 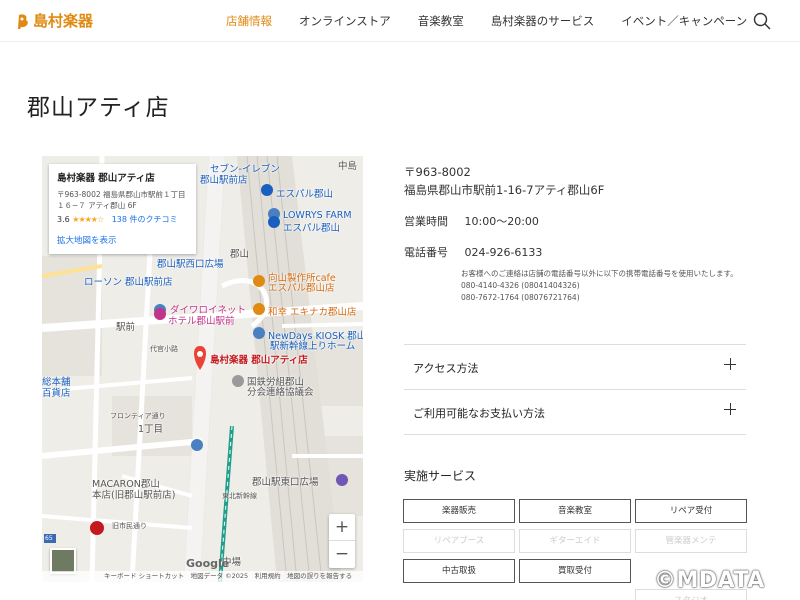 What do you see at coordinates (259, 360) in the screenshot?
I see `map-label-shimamura: 島村楽器 郡山アティ店` at bounding box center [259, 360].